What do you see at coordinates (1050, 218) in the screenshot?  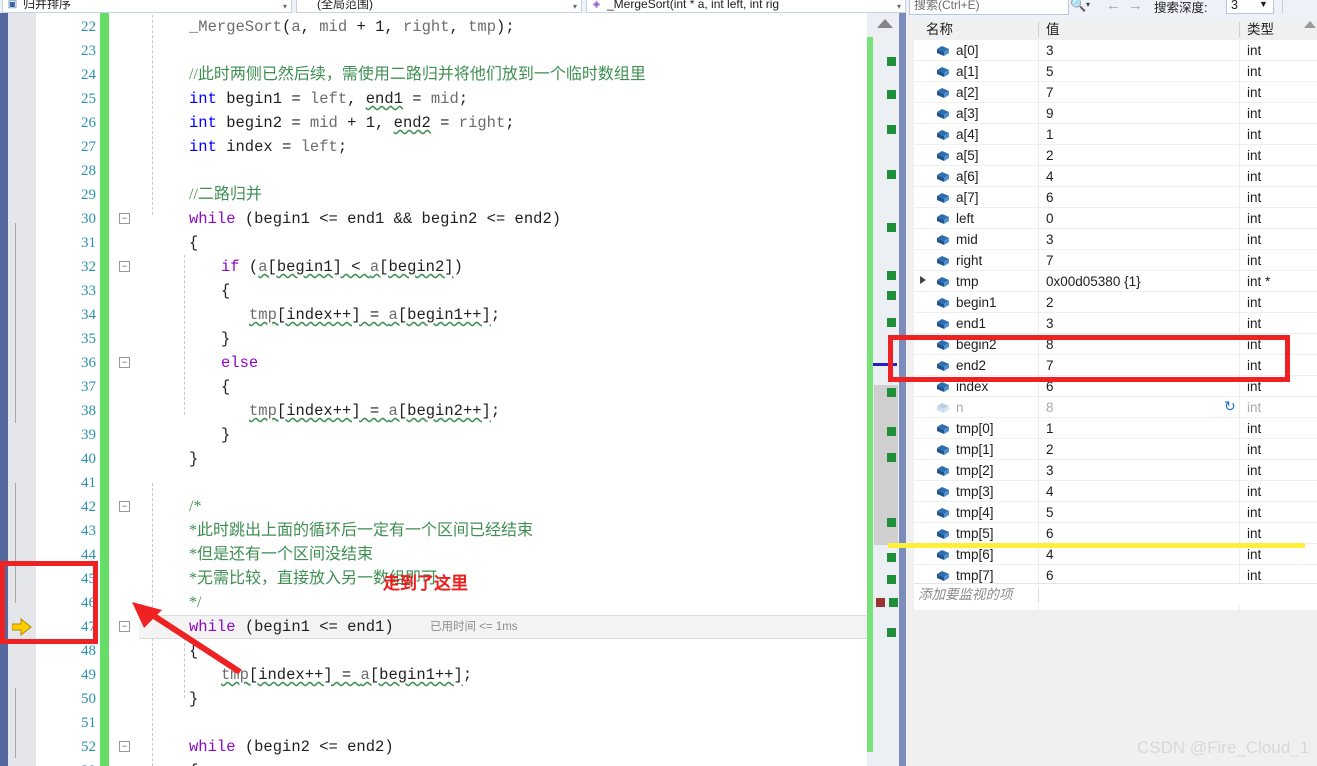 I see `watch-variable-value: 0` at bounding box center [1050, 218].